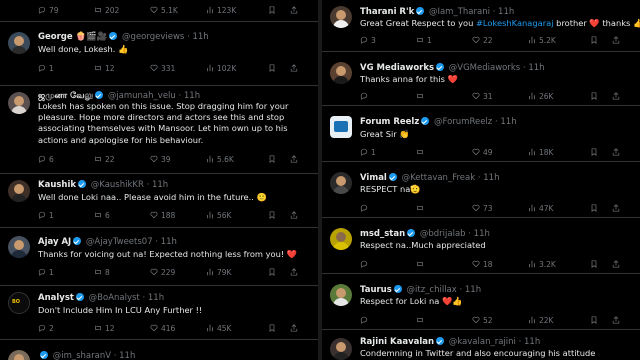  I want to click on tweet-partial-bottom: @im_sharanV · 11h, so click(159, 350).